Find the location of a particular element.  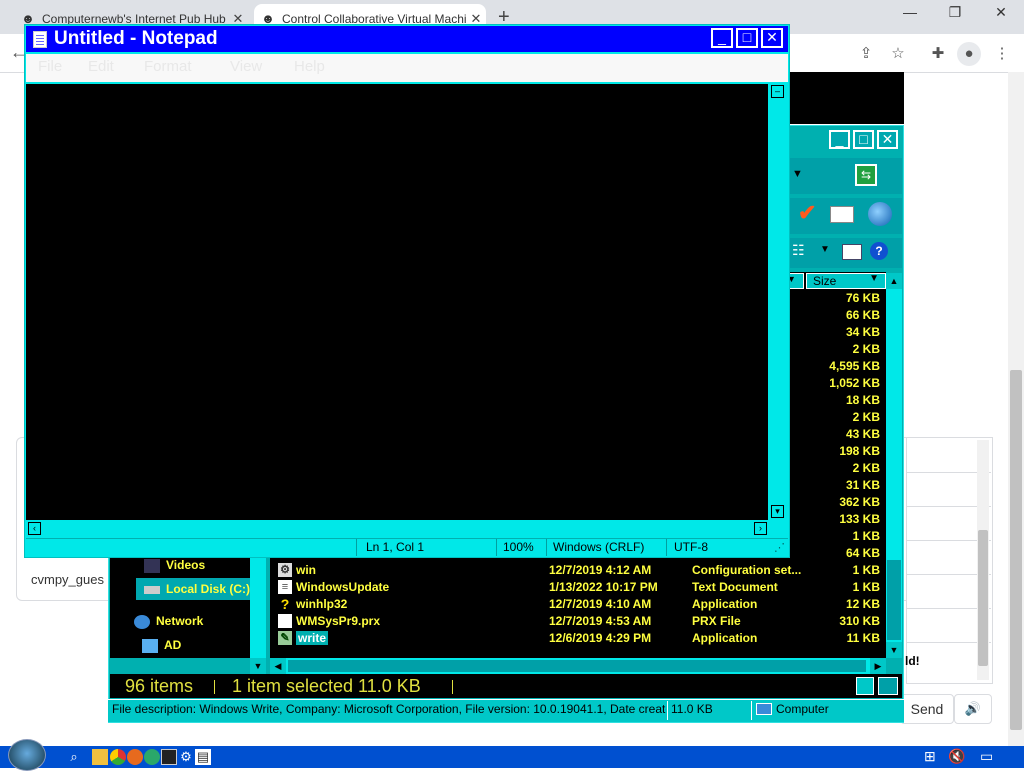

file-size: 1,052 KB is located at coordinates (854, 383).